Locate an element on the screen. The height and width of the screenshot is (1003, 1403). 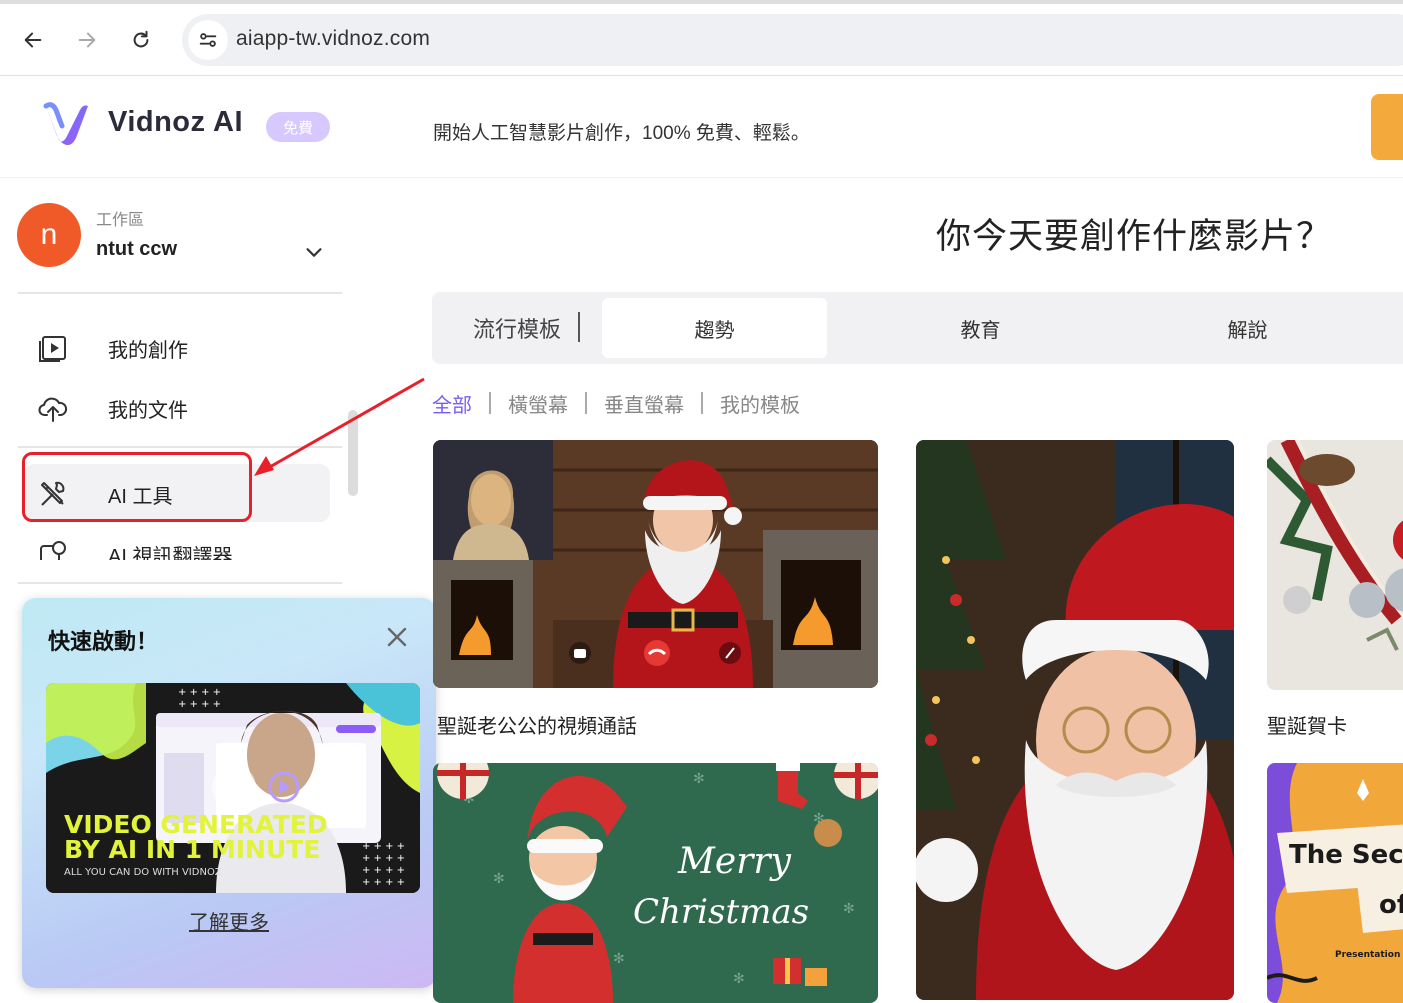
category-tabbar: 流行模板 趨勢 教育 解說 is located at coordinates (917, 328).